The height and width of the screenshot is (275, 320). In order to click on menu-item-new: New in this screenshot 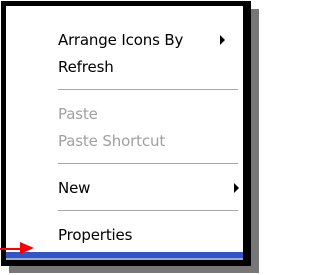, I will do `click(74, 188)`.